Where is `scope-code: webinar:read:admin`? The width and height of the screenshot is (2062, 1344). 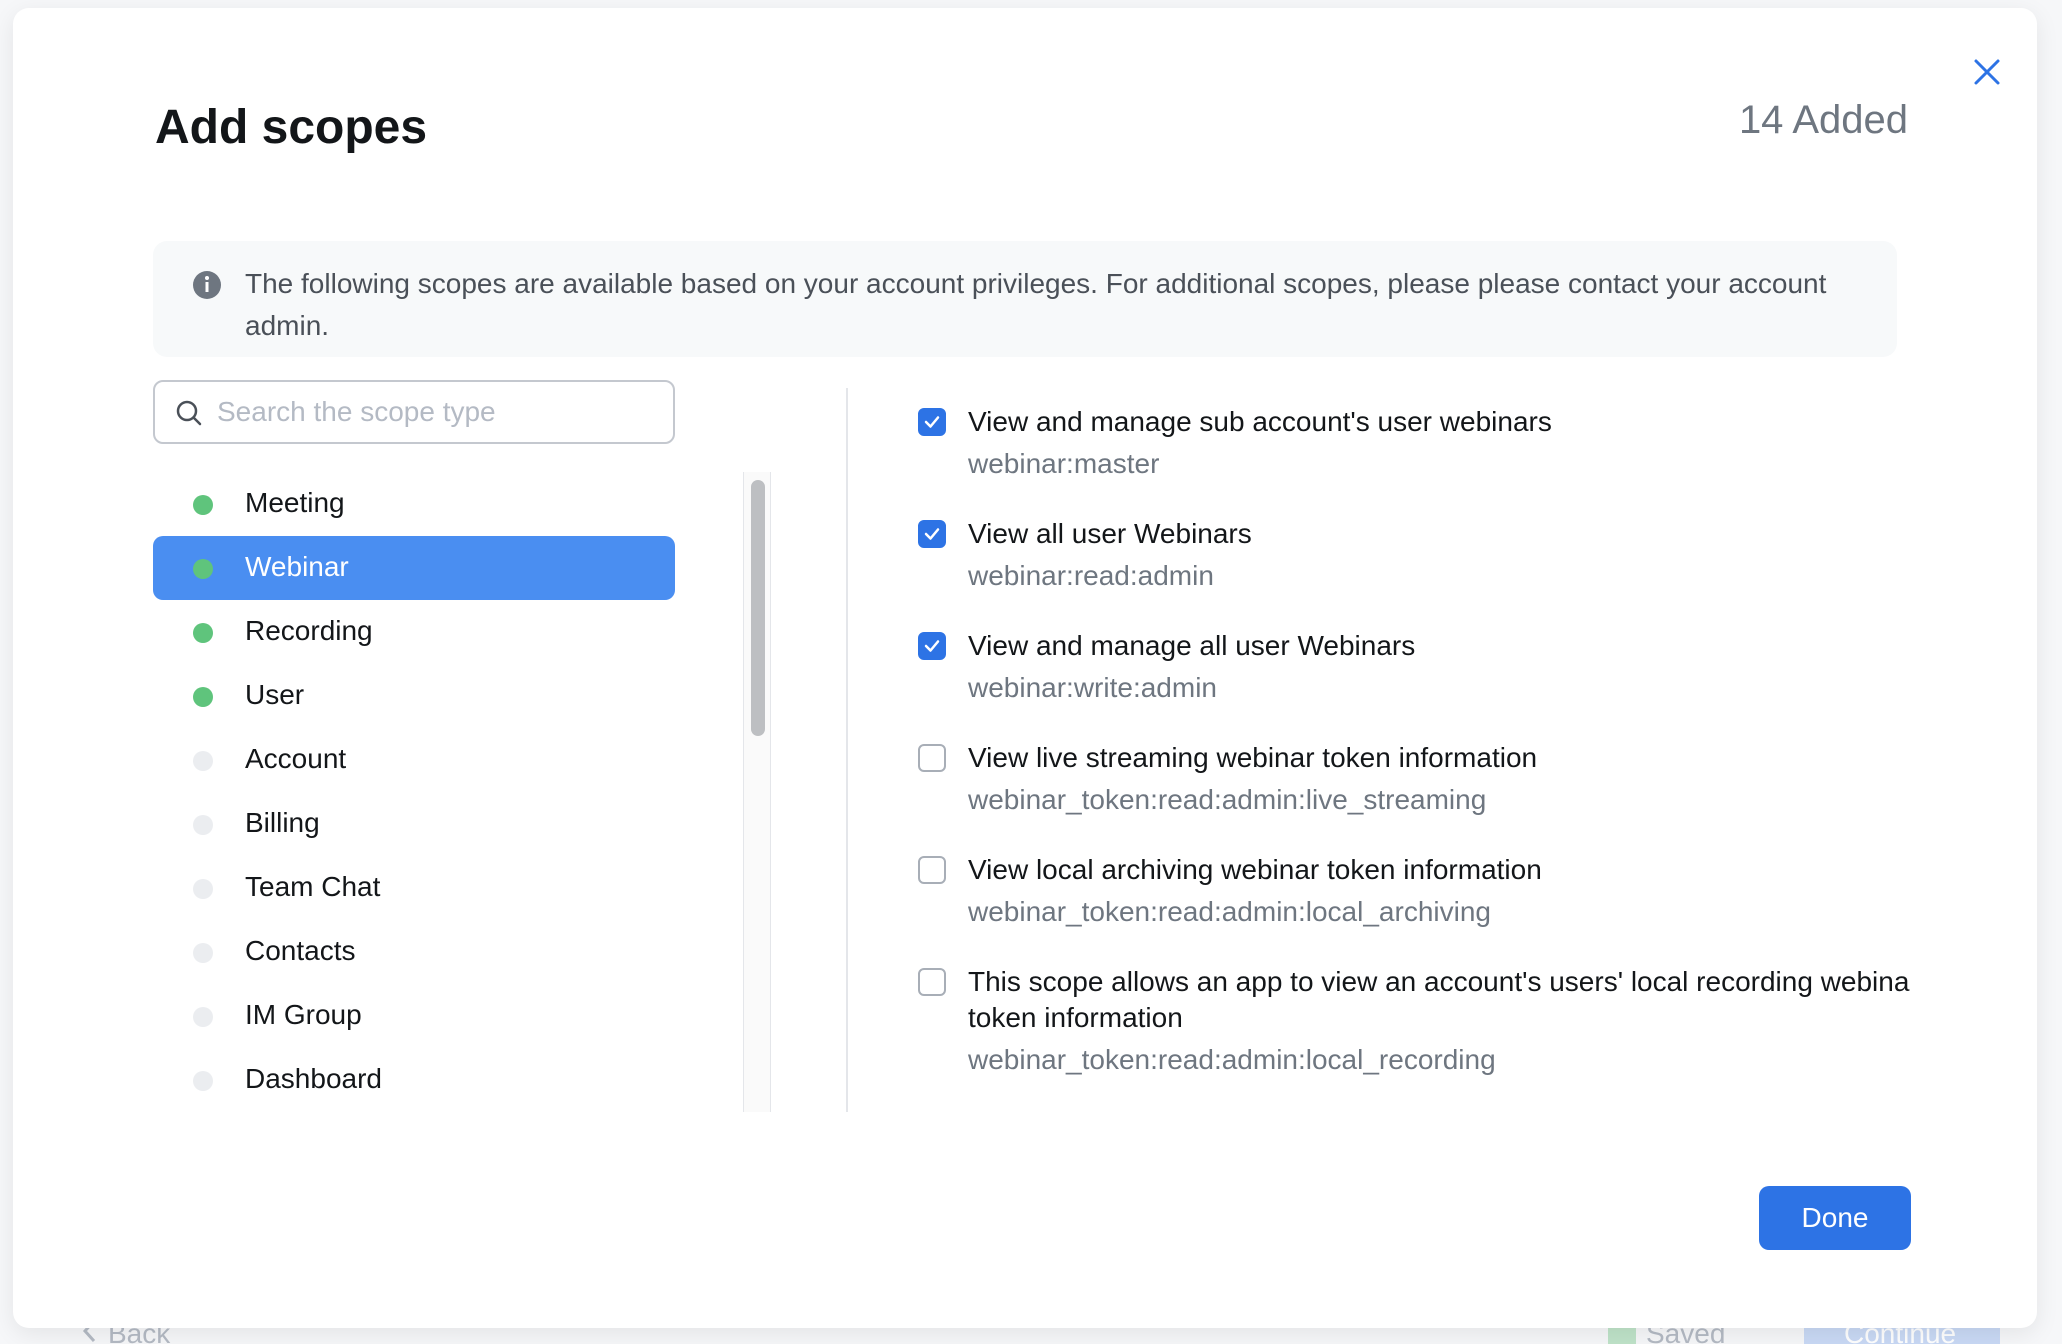
scope-code: webinar:read:admin is located at coordinates (1091, 575).